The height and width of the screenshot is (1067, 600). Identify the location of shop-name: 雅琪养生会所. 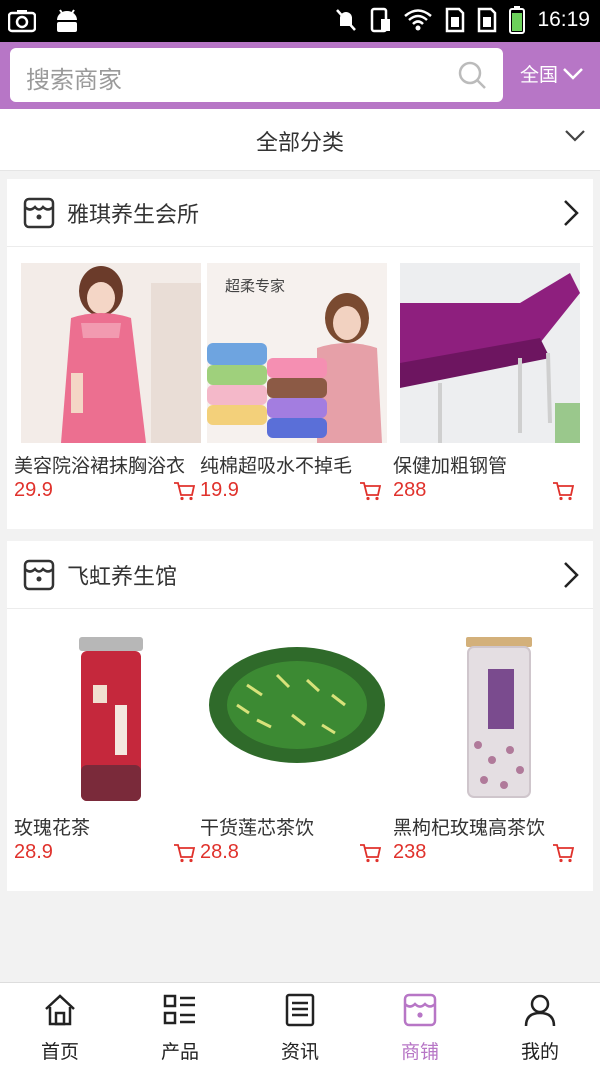
(133, 215).